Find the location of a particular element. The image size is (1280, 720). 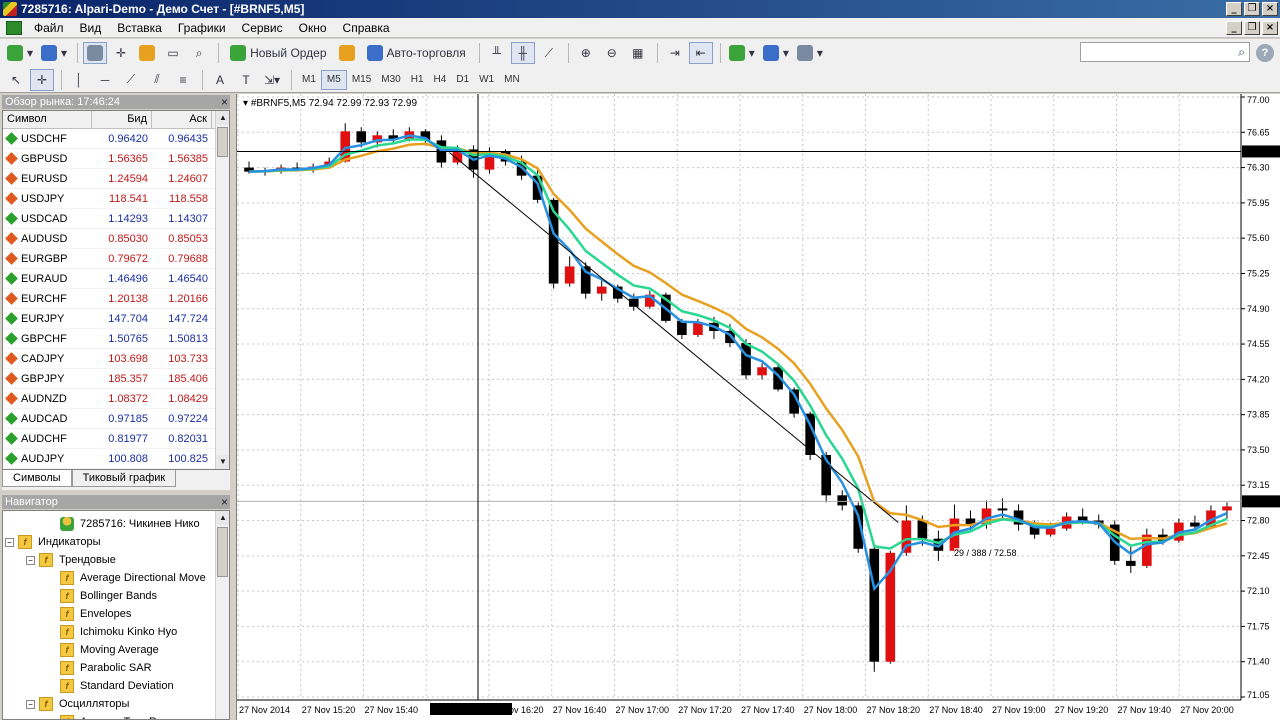

navigator-item: f Standard Deviation is located at coordinates (117, 686).